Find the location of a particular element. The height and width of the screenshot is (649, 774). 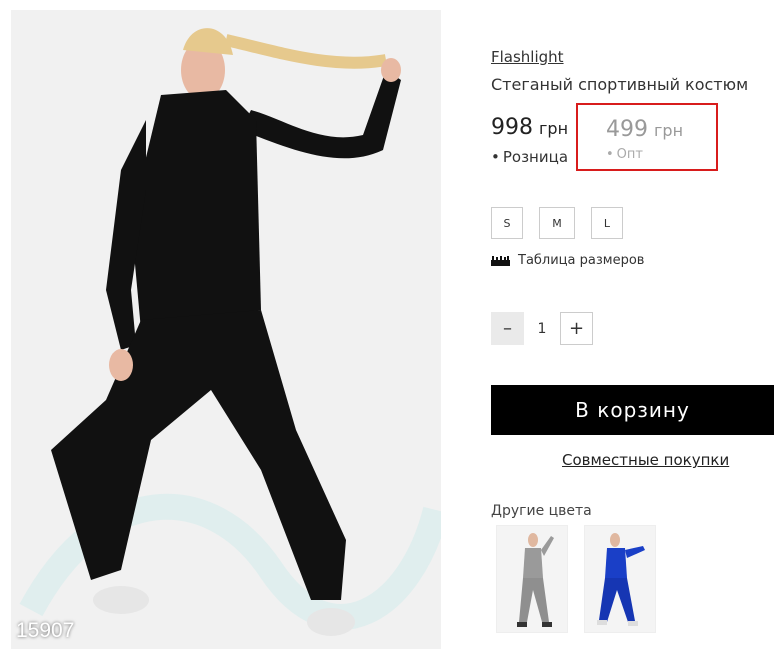

gray-suit-figure is located at coordinates (532, 579).